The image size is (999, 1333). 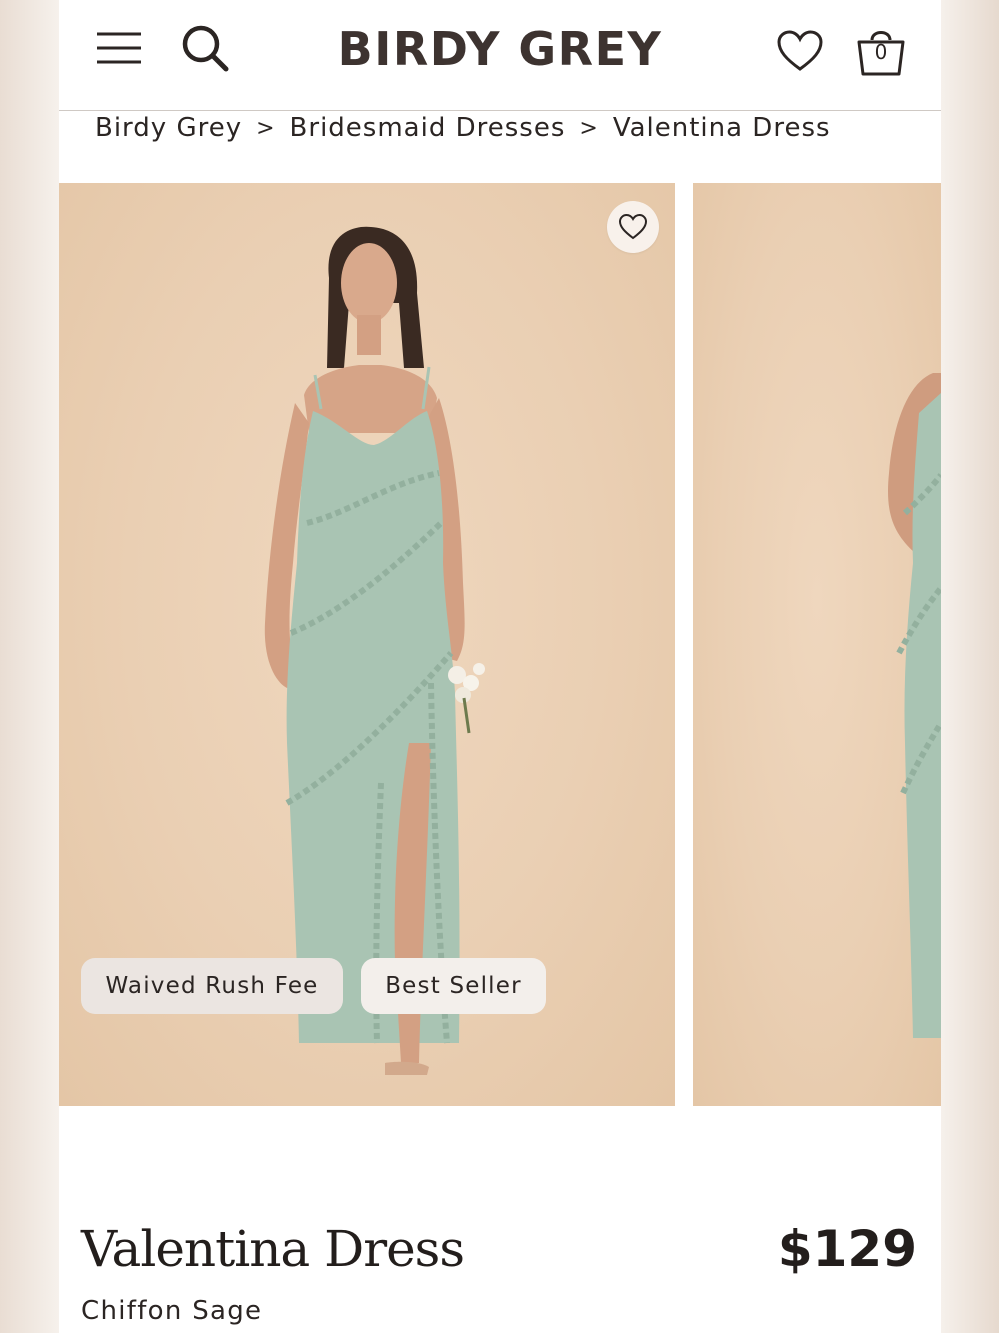 I want to click on breadcrumb-home: Birdy Grey, so click(x=168, y=128).